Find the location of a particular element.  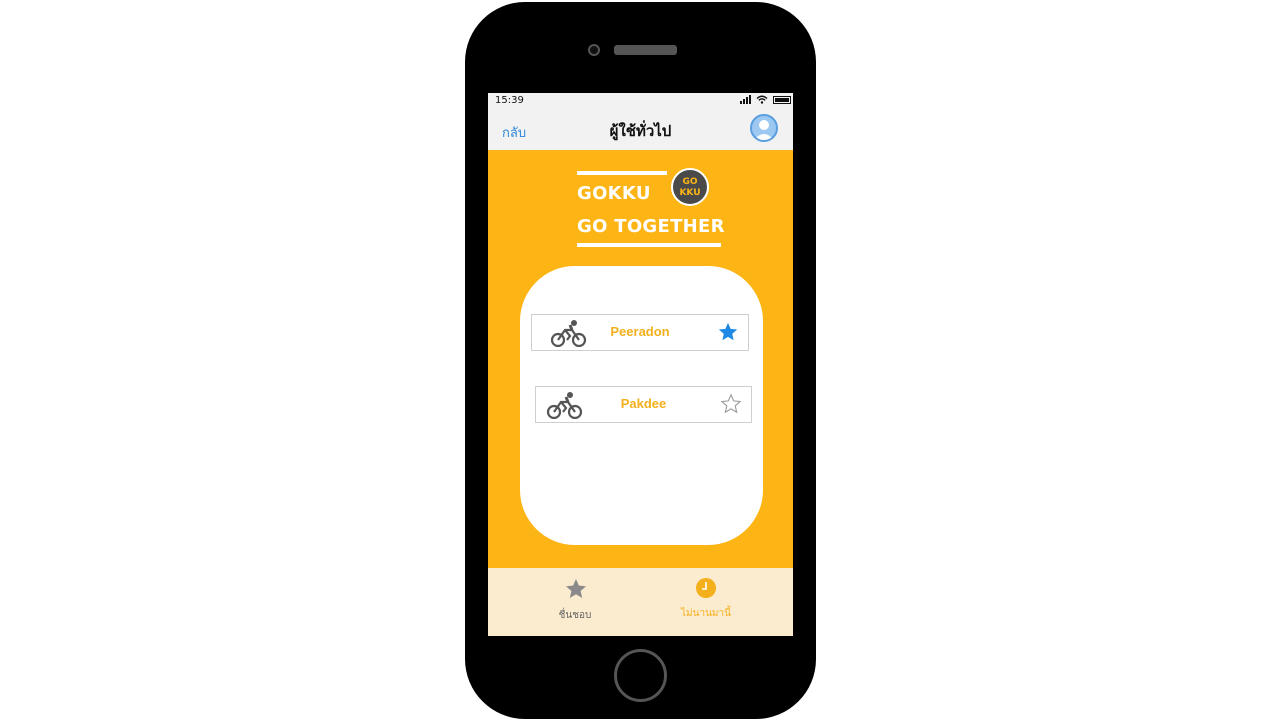

list-item: Peeradon is located at coordinates (640, 332).